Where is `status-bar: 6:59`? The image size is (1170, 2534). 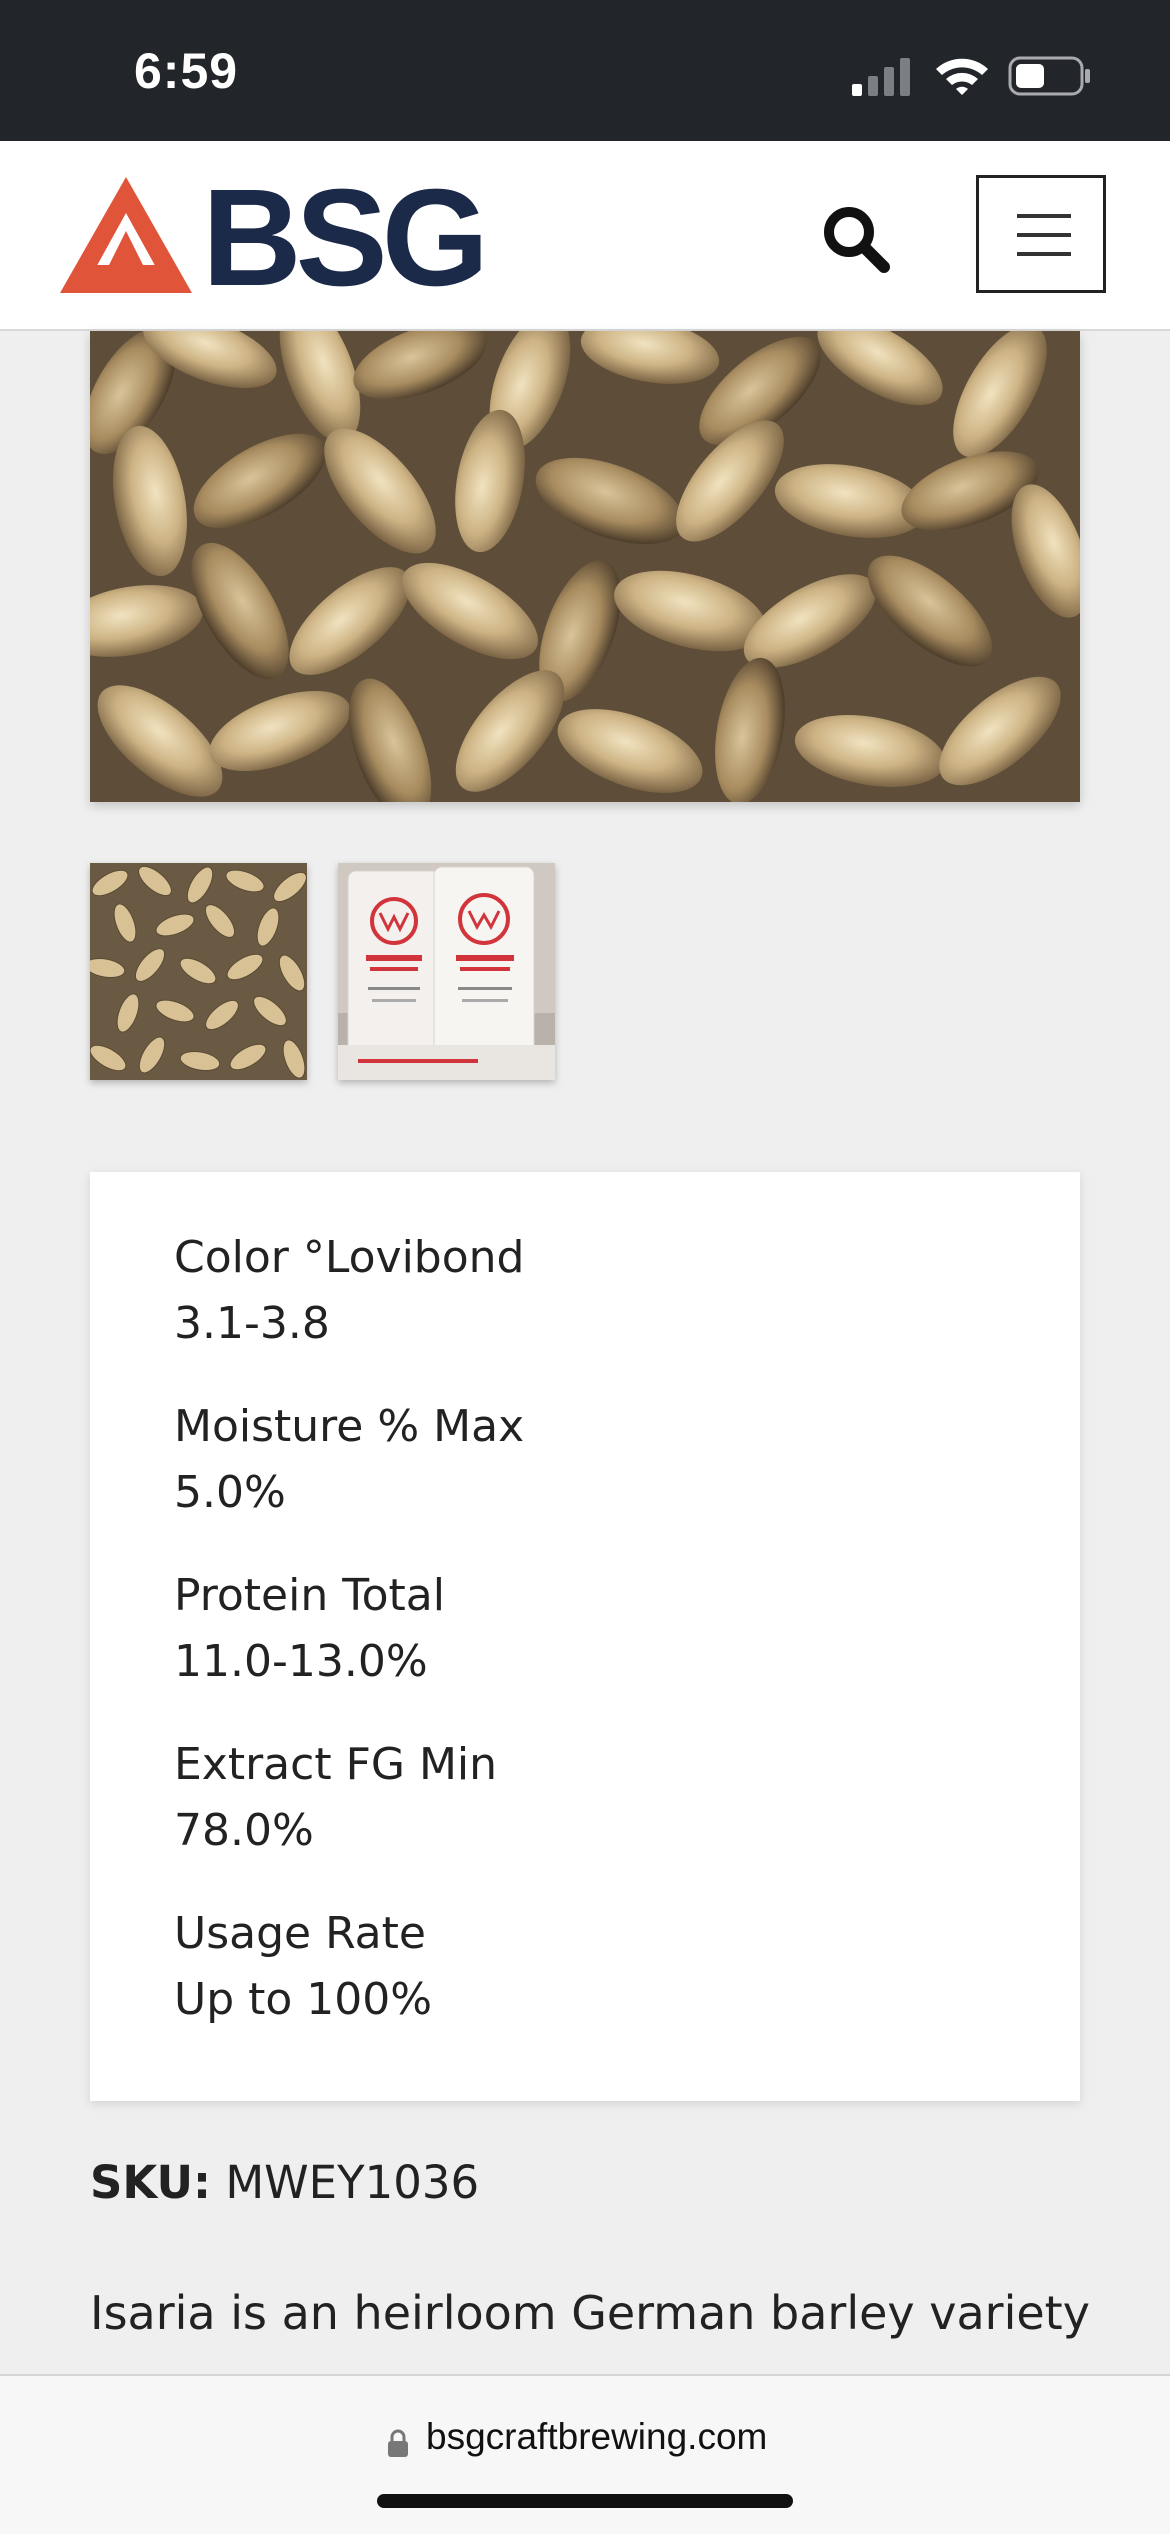
status-bar: 6:59 is located at coordinates (585, 70).